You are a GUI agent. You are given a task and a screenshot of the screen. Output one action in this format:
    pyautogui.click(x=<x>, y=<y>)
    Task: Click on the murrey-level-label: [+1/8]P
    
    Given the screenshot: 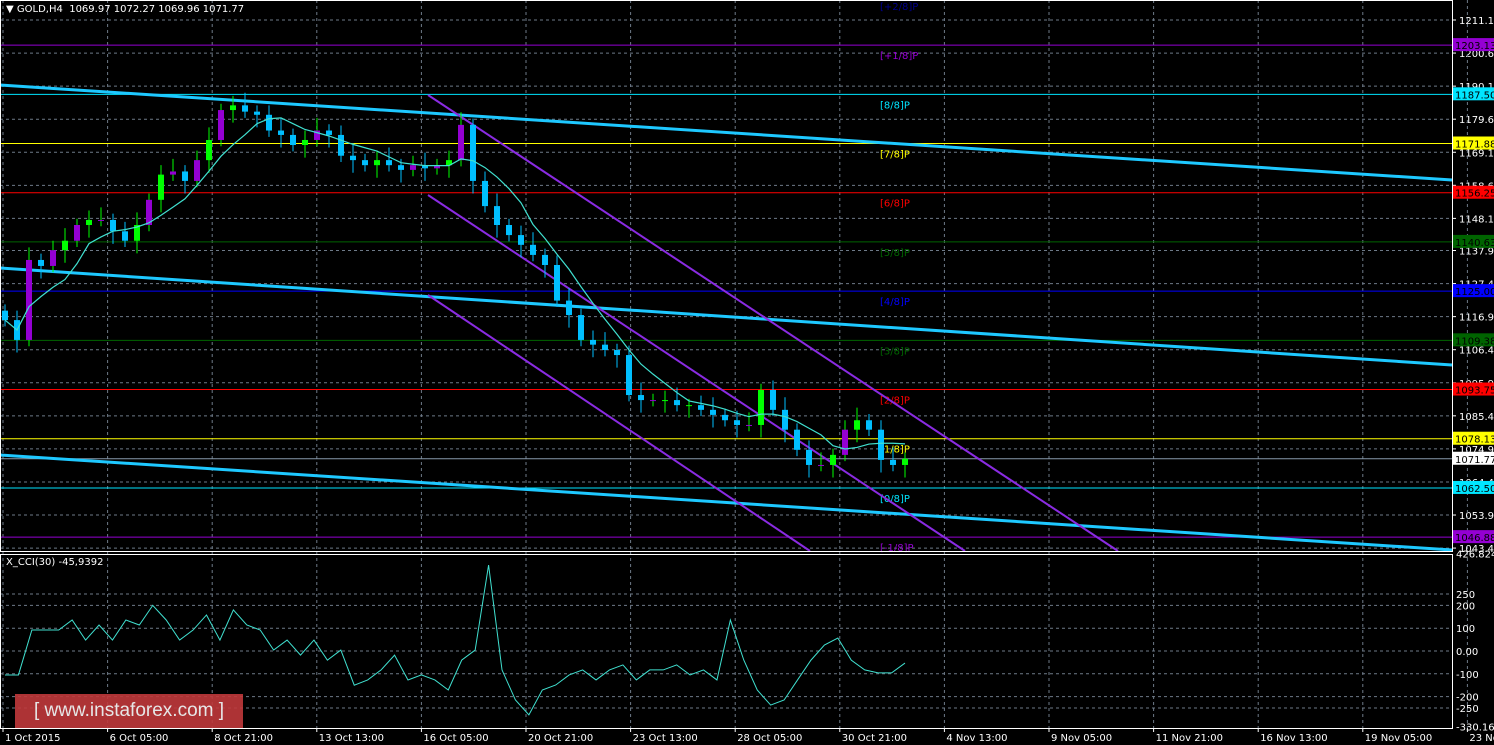 What is the action you would take?
    pyautogui.click(x=899, y=56)
    